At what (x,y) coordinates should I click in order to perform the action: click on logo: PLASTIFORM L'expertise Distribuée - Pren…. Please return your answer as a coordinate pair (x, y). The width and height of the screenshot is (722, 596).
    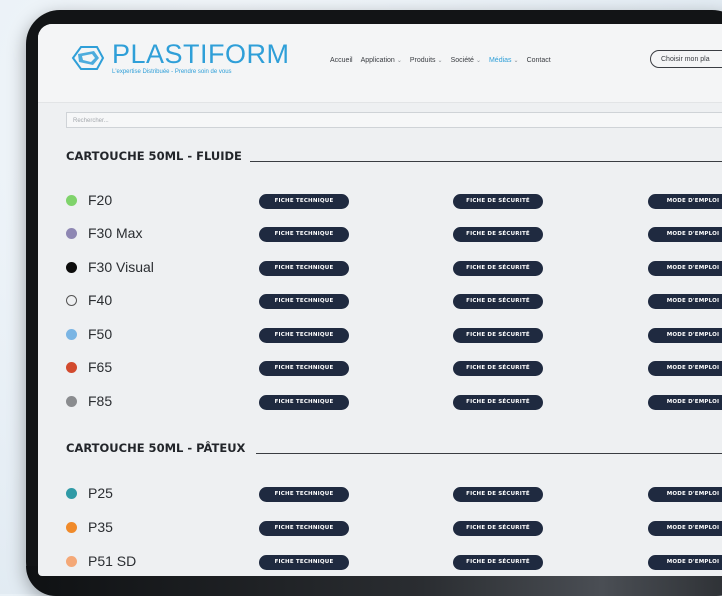
    Looking at the image, I should click on (179, 57).